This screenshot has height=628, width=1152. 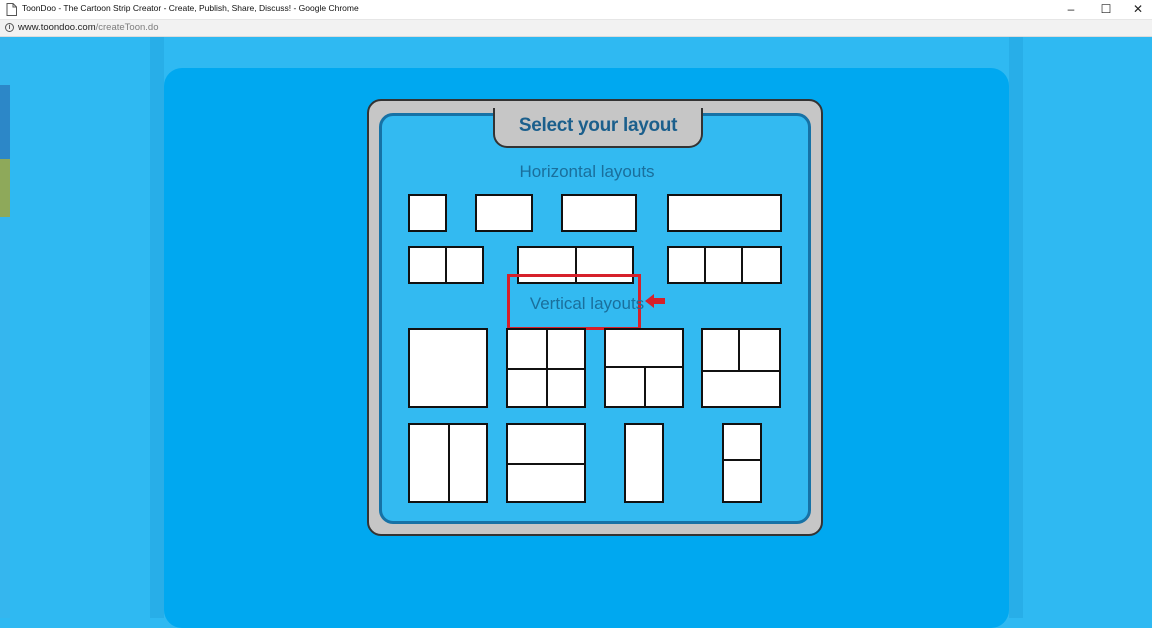 What do you see at coordinates (546, 368) in the screenshot?
I see `layout-vertical-4-panel-grid` at bounding box center [546, 368].